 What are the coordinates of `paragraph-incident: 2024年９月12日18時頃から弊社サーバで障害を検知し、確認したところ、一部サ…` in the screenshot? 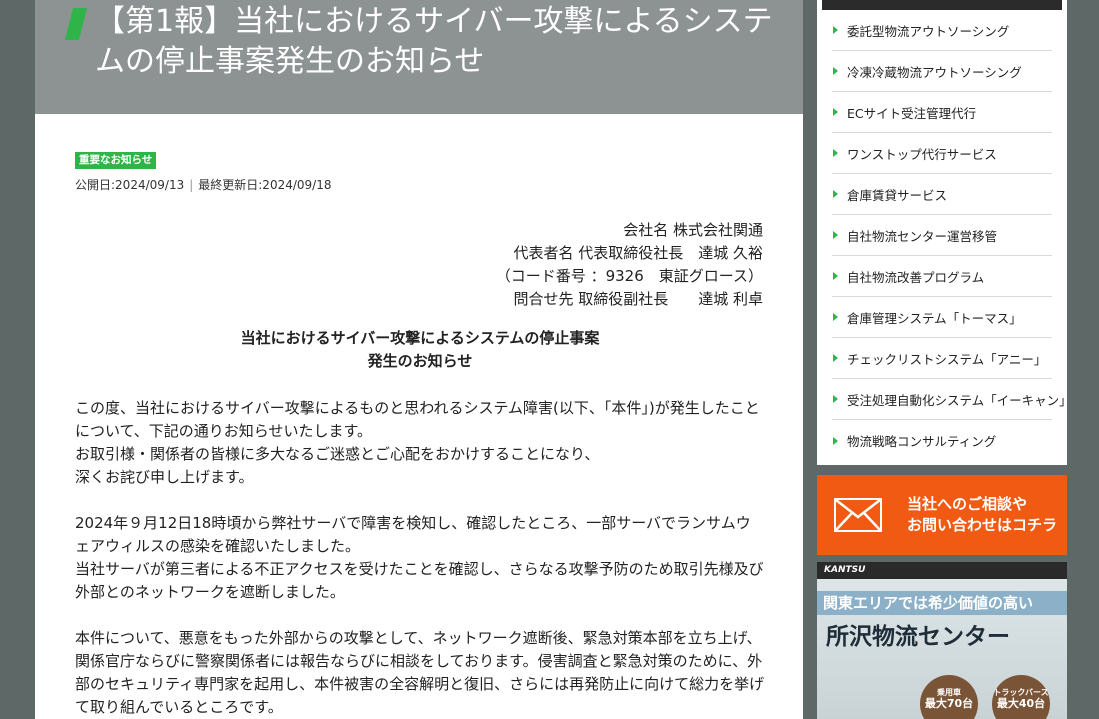 It's located at (420, 558).